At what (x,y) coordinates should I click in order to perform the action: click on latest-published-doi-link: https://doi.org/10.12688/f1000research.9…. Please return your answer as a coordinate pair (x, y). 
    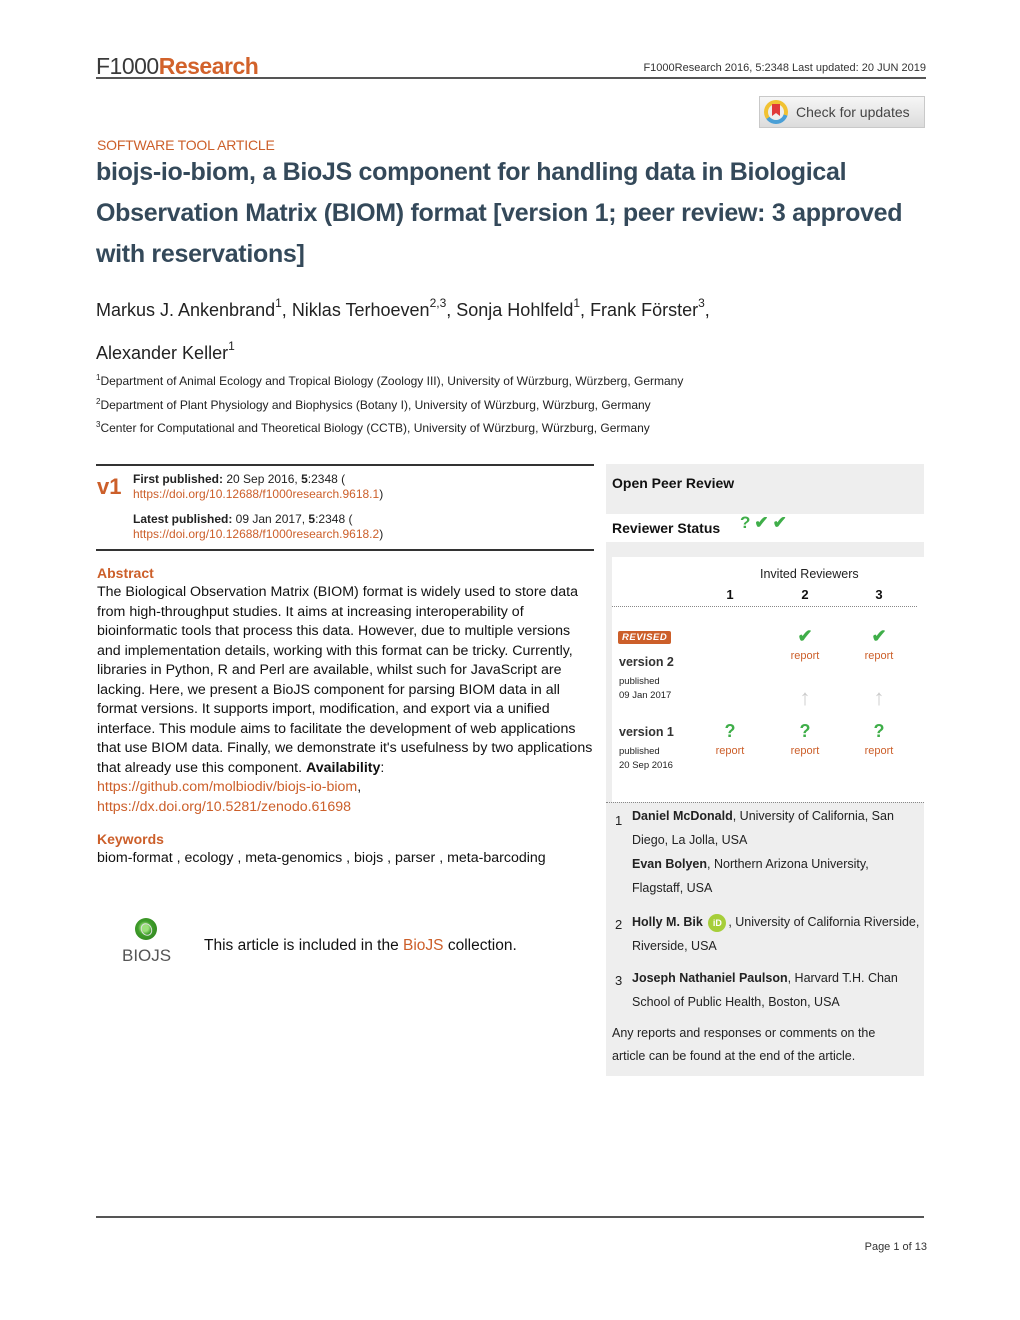
    Looking at the image, I should click on (256, 534).